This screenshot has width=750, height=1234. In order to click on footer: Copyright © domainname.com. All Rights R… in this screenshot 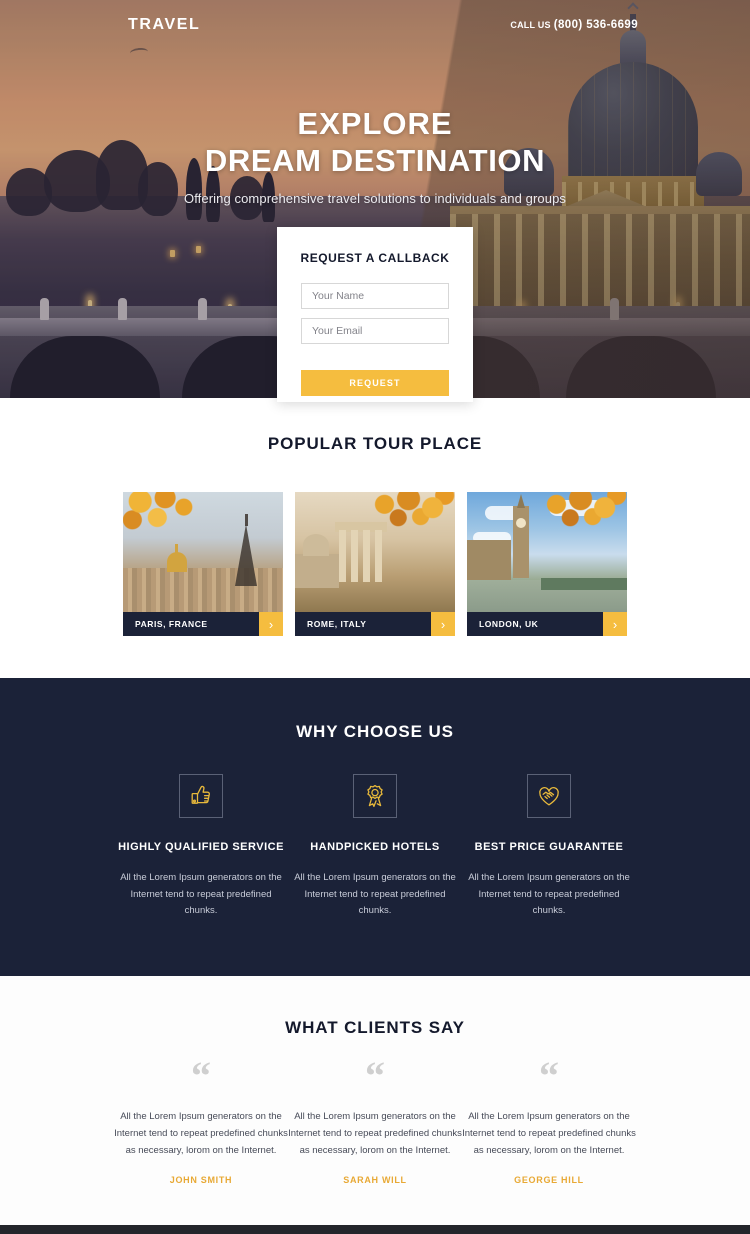, I will do `click(375, 1229)`.